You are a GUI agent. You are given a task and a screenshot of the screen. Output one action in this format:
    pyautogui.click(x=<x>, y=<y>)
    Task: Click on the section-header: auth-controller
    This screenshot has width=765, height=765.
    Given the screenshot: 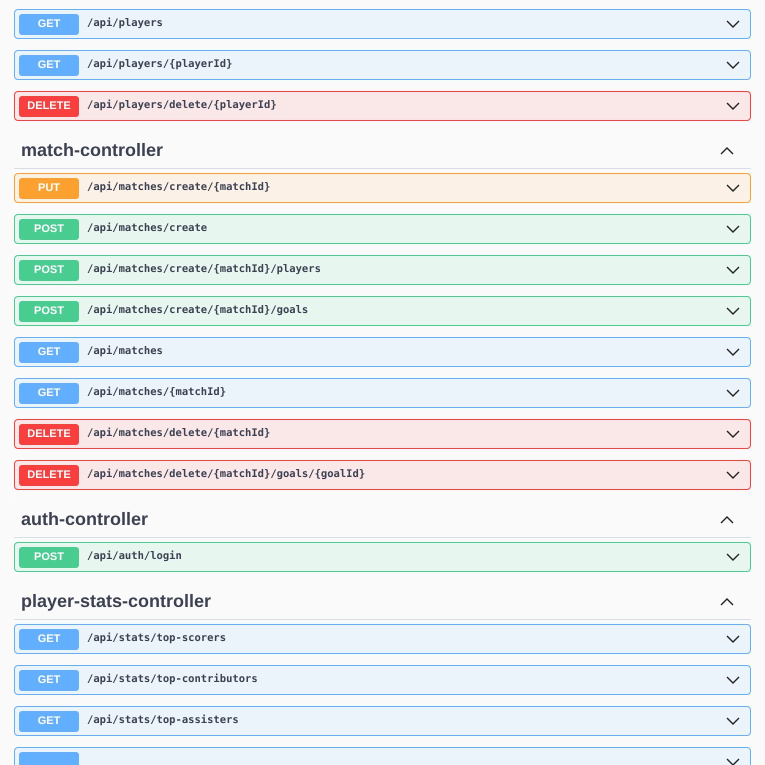 What is the action you would take?
    pyautogui.click(x=382, y=519)
    